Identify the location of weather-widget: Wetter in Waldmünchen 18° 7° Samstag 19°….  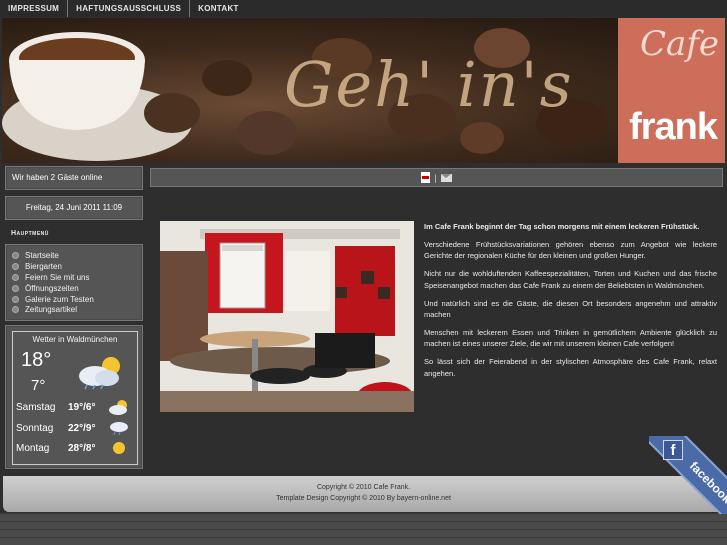
(74, 397).